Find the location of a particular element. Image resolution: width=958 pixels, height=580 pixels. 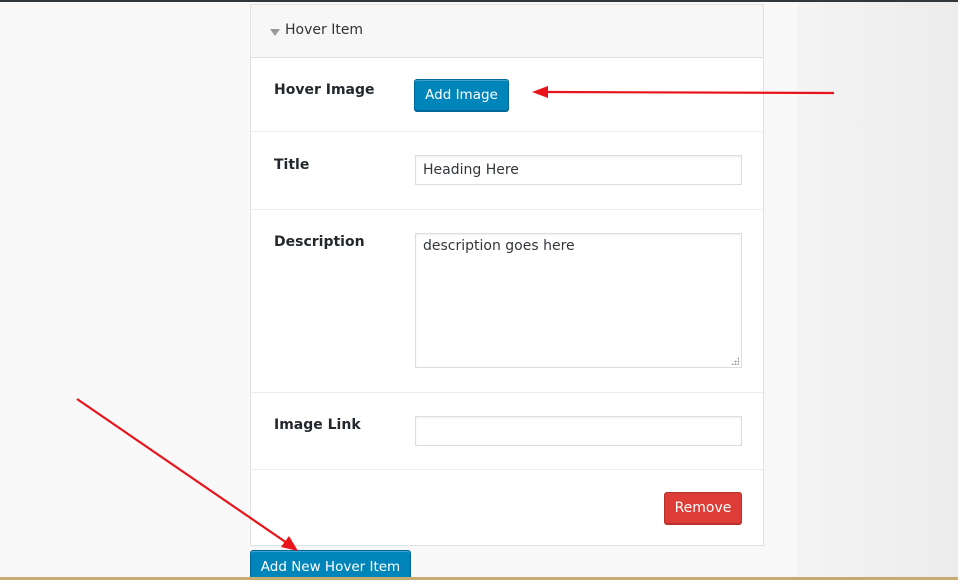

image-link-label: Image Link is located at coordinates (317, 425).